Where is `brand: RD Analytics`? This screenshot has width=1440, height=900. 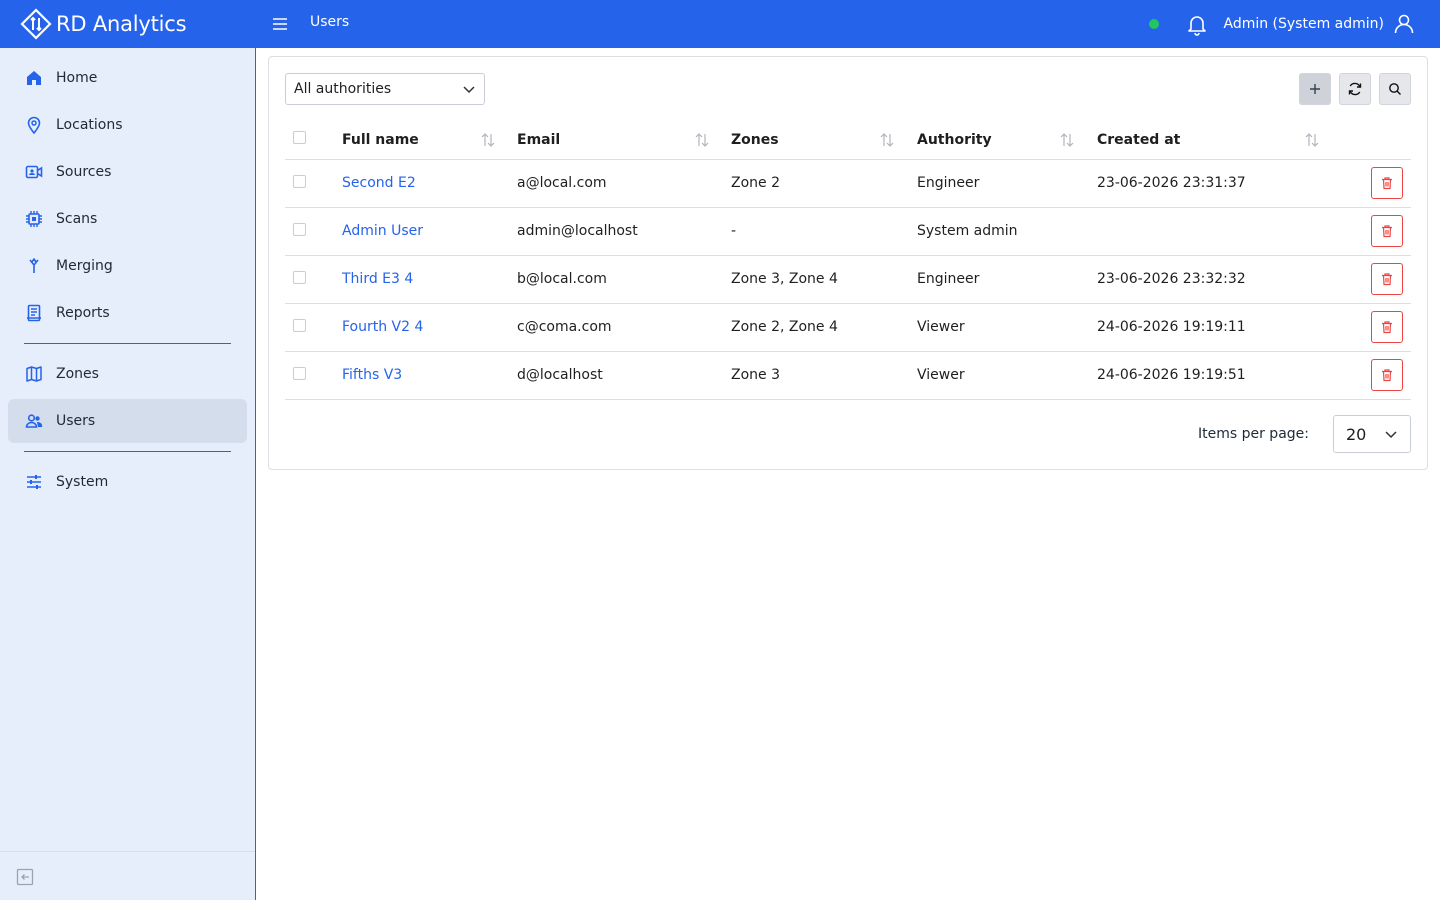 brand: RD Analytics is located at coordinates (128, 24).